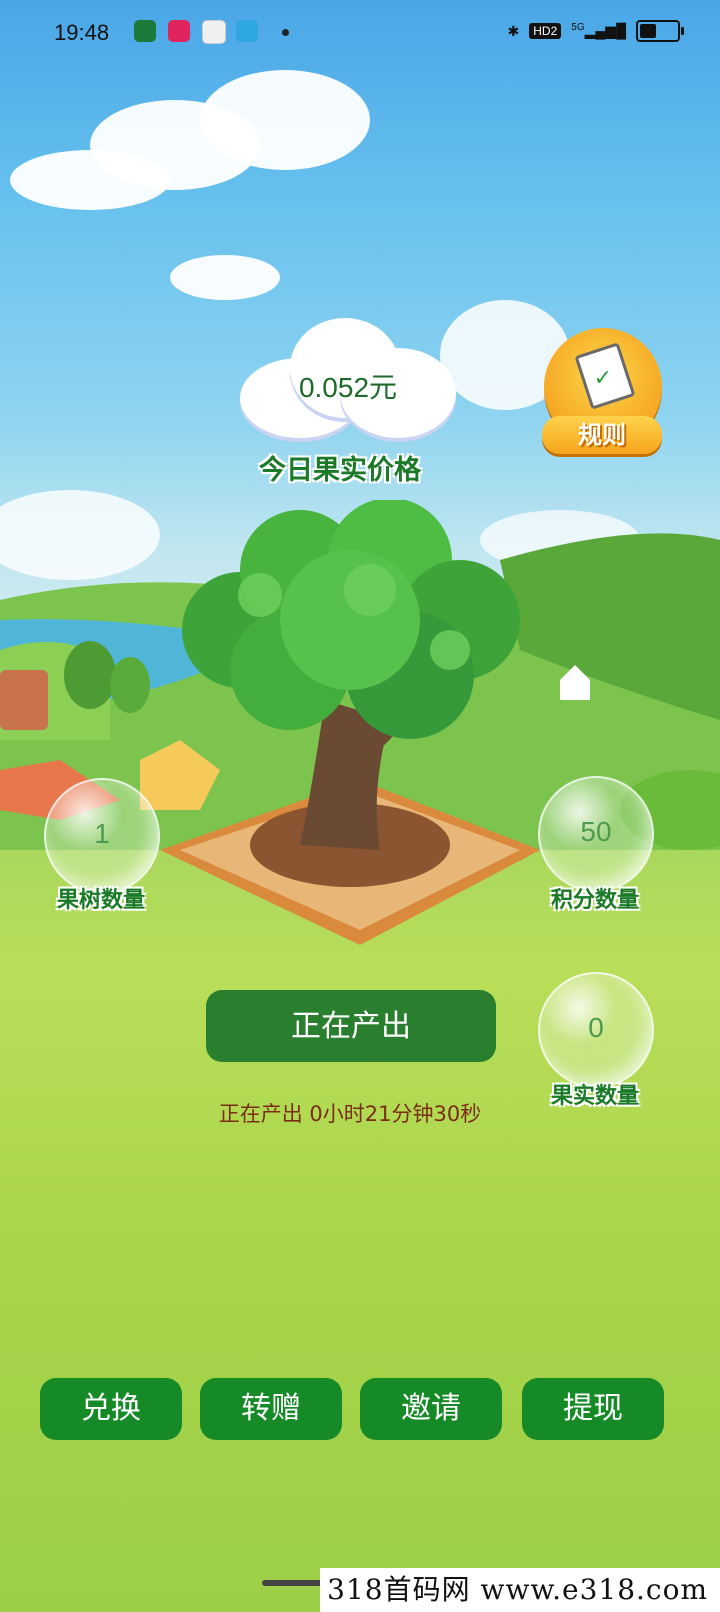  I want to click on signal-icon: 5G▂▄▆█, so click(598, 30).